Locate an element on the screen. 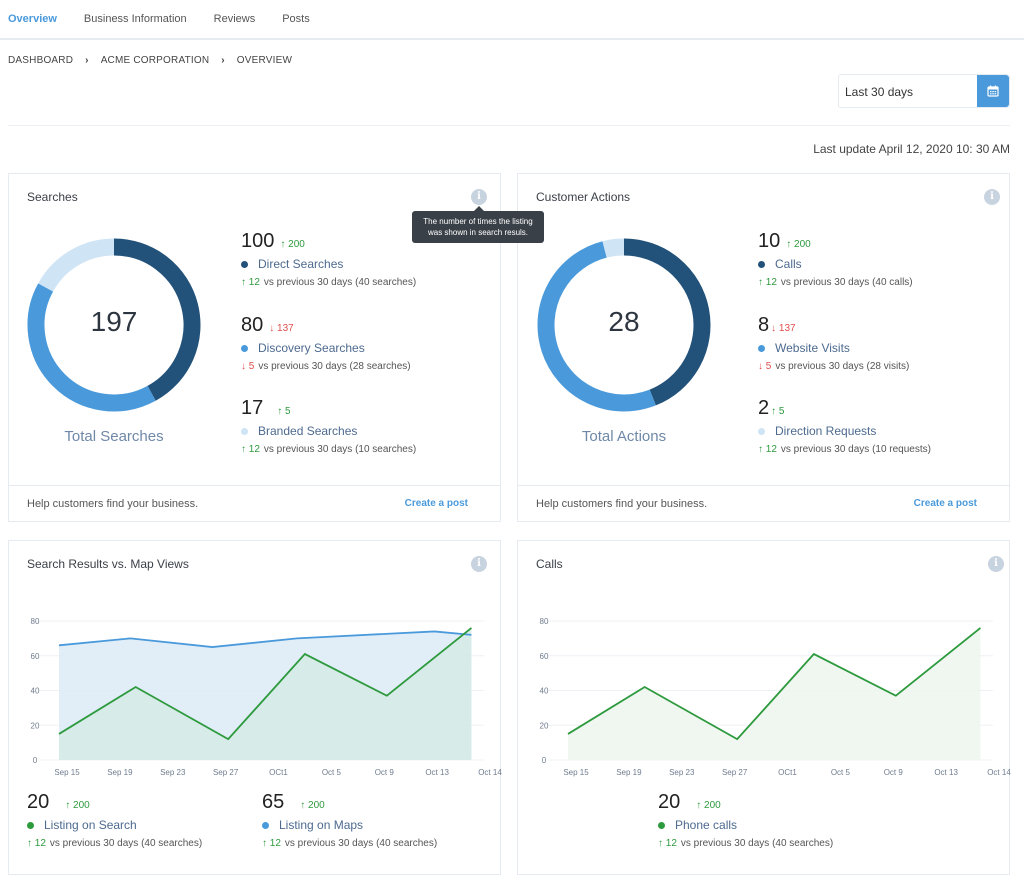 The height and width of the screenshot is (884, 1024). divider is located at coordinates (509, 125).